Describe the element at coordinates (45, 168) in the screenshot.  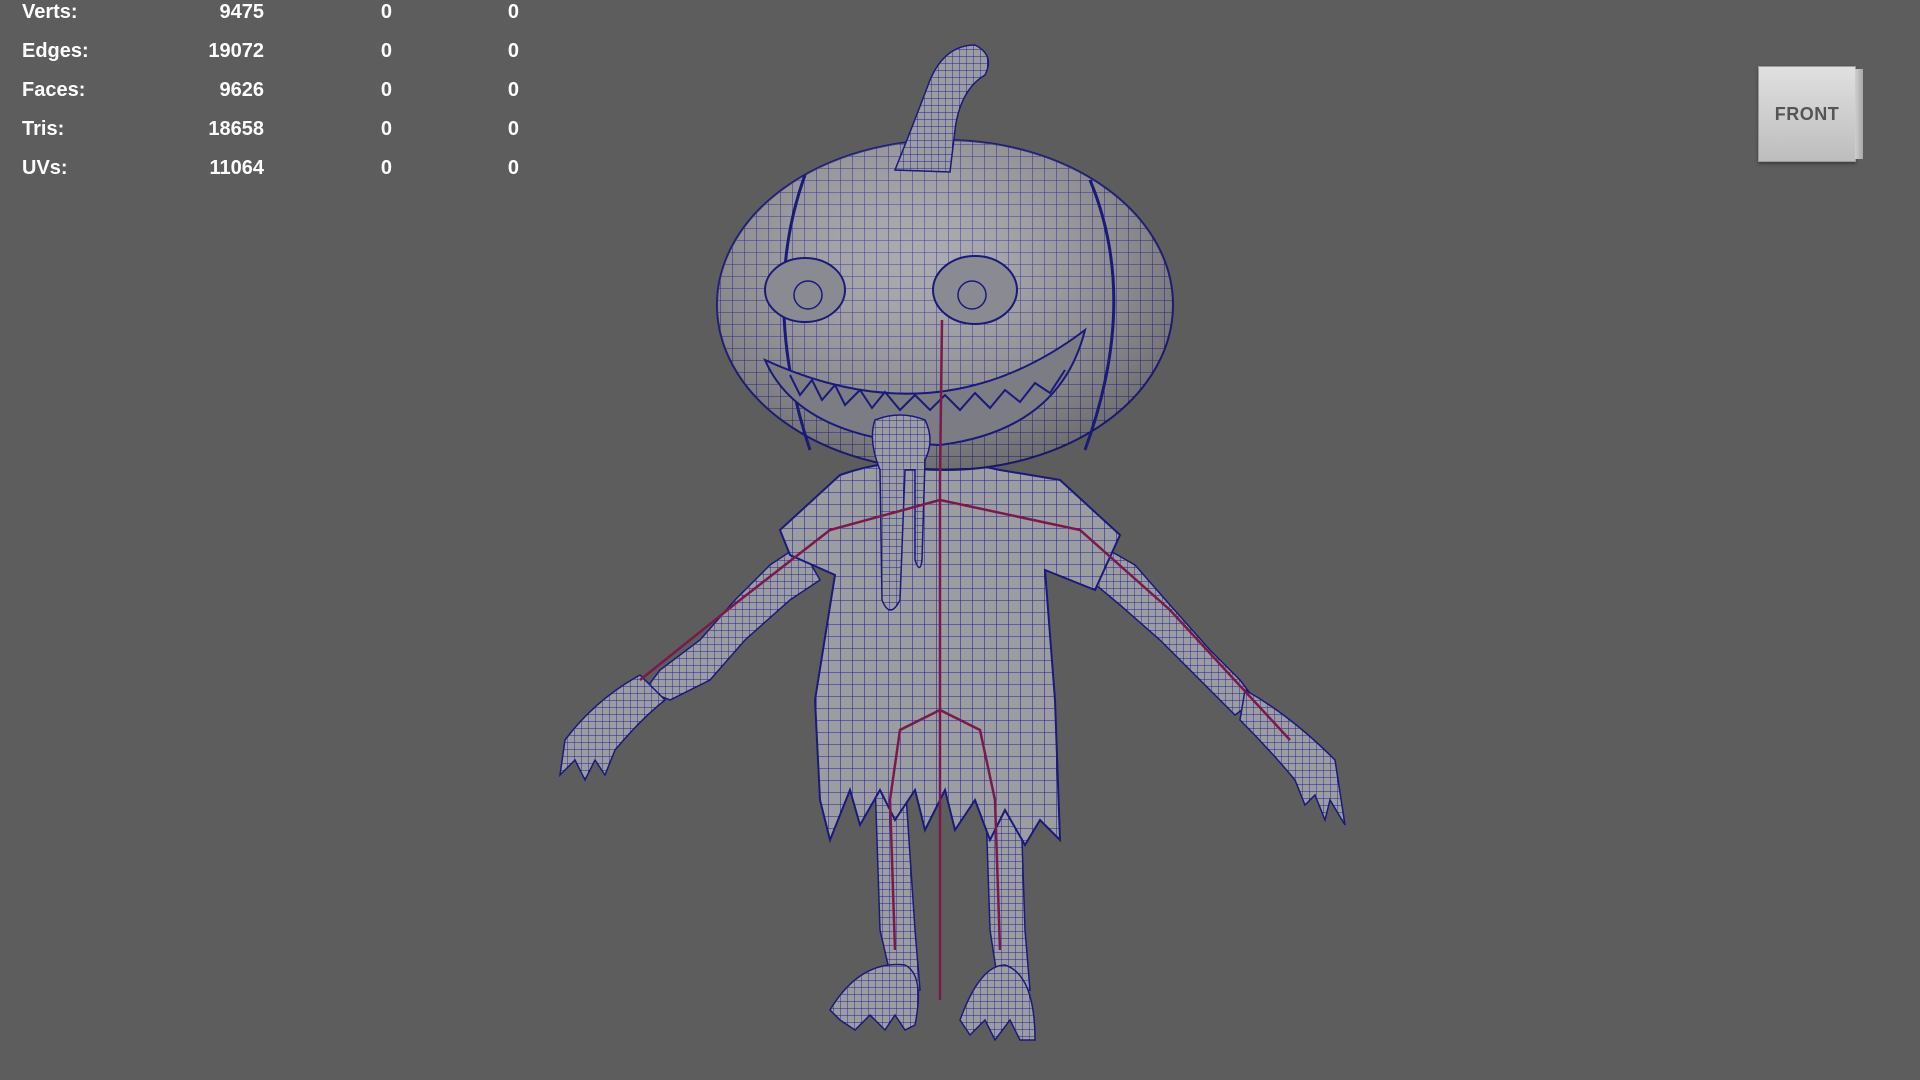
I see `hud-label: UVs:` at that location.